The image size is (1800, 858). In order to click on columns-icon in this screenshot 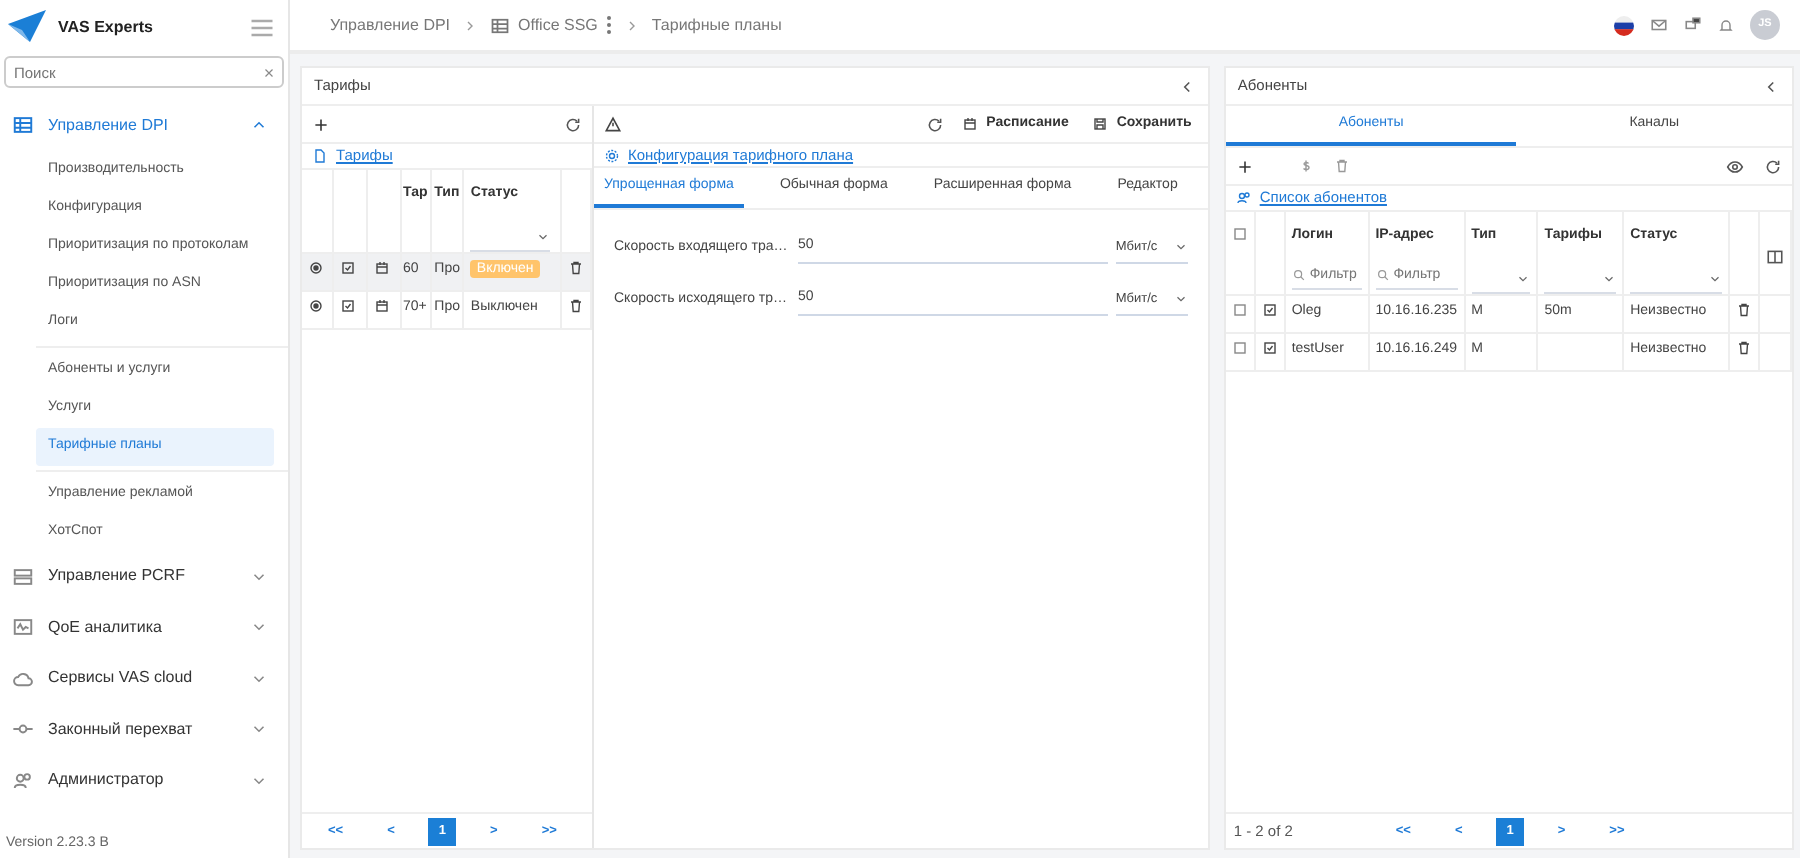, I will do `click(1775, 257)`.